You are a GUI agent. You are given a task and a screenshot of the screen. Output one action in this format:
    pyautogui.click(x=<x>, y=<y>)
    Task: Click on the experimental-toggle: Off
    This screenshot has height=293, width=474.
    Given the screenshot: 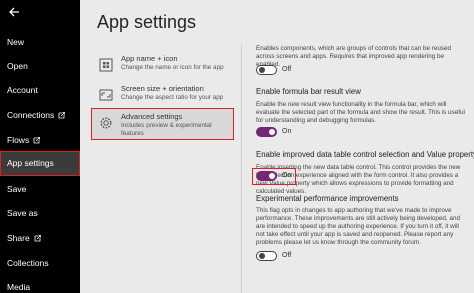 What is the action you would take?
    pyautogui.click(x=281, y=256)
    